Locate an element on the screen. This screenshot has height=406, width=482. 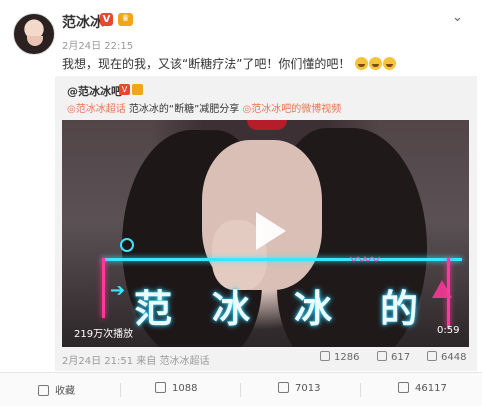
video-frame-lips is located at coordinates (267, 125).